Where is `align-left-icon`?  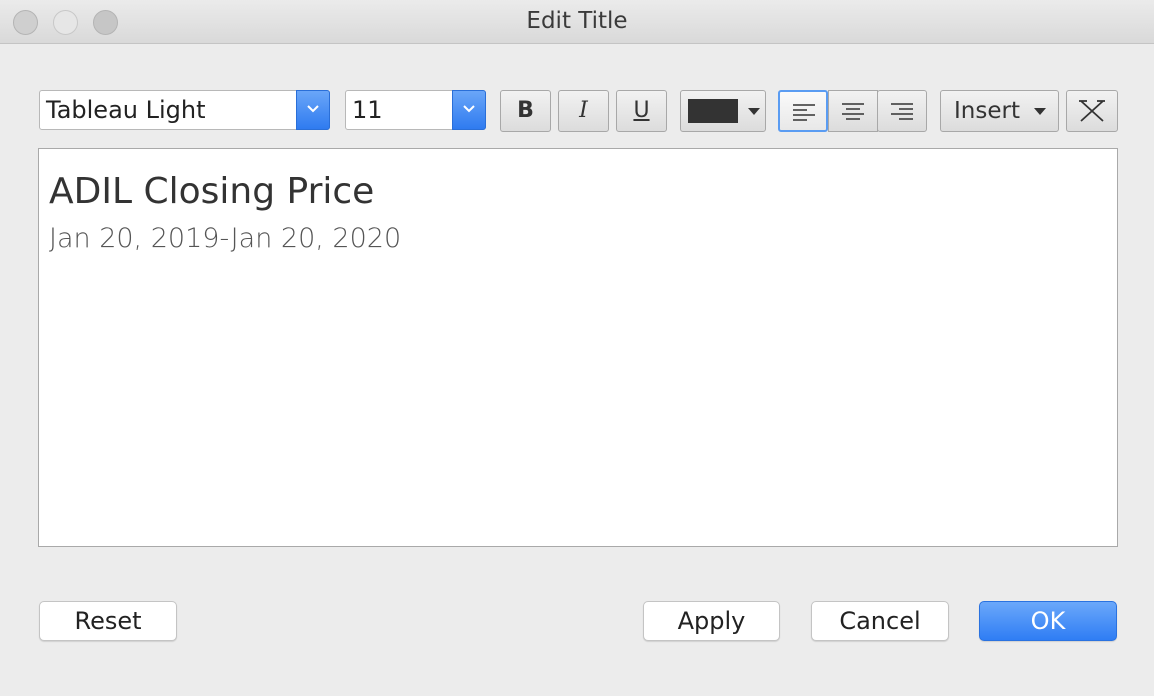 align-left-icon is located at coordinates (804, 112).